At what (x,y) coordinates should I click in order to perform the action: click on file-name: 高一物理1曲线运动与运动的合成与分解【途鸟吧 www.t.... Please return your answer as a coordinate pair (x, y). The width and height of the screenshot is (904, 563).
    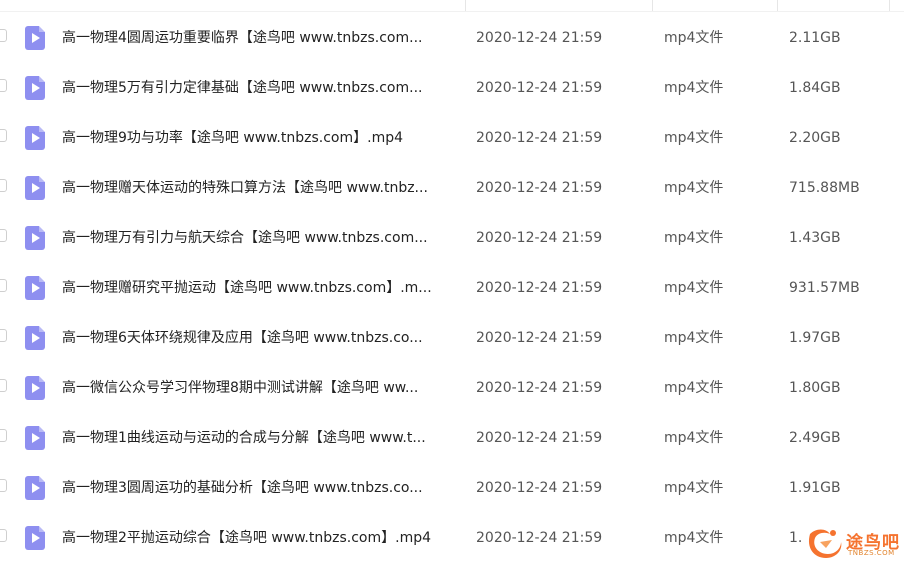
    Looking at the image, I should click on (259, 438).